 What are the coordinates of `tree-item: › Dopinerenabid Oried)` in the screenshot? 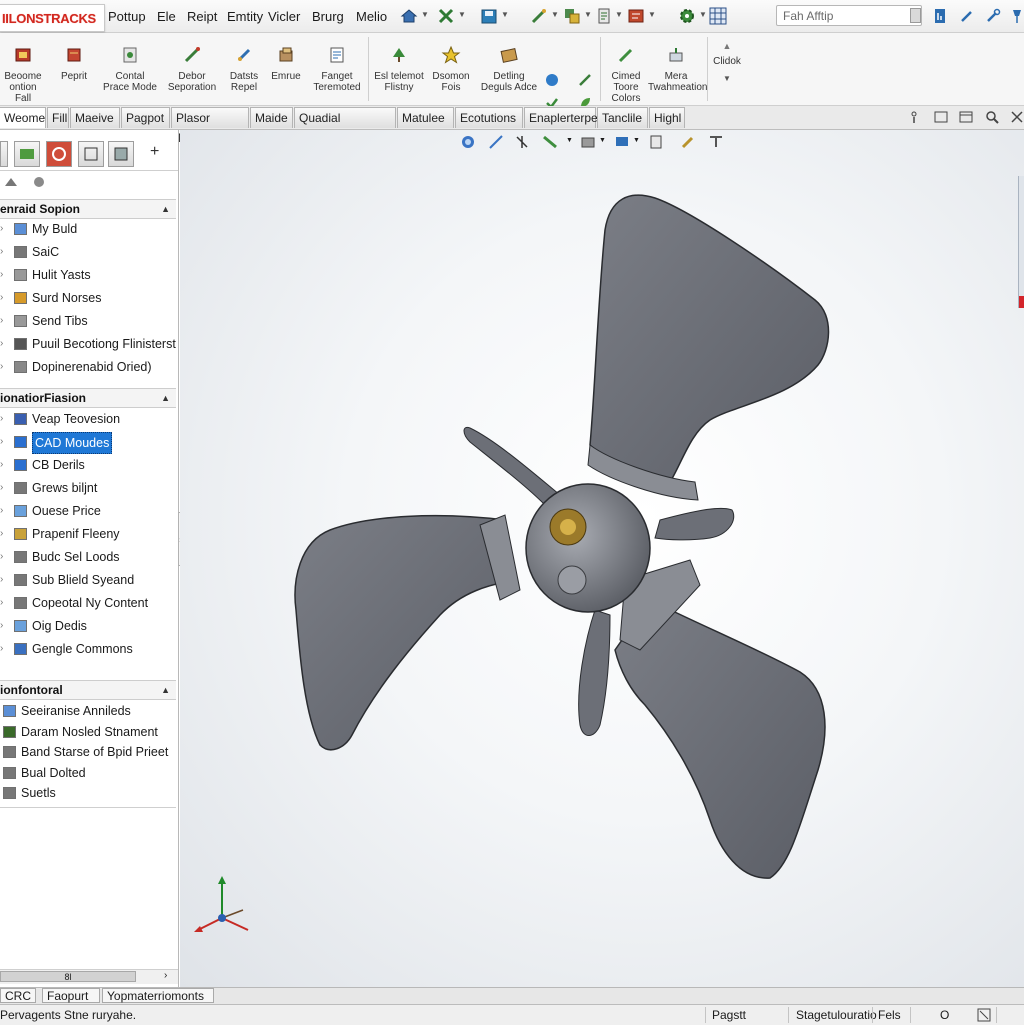 It's located at (88, 367).